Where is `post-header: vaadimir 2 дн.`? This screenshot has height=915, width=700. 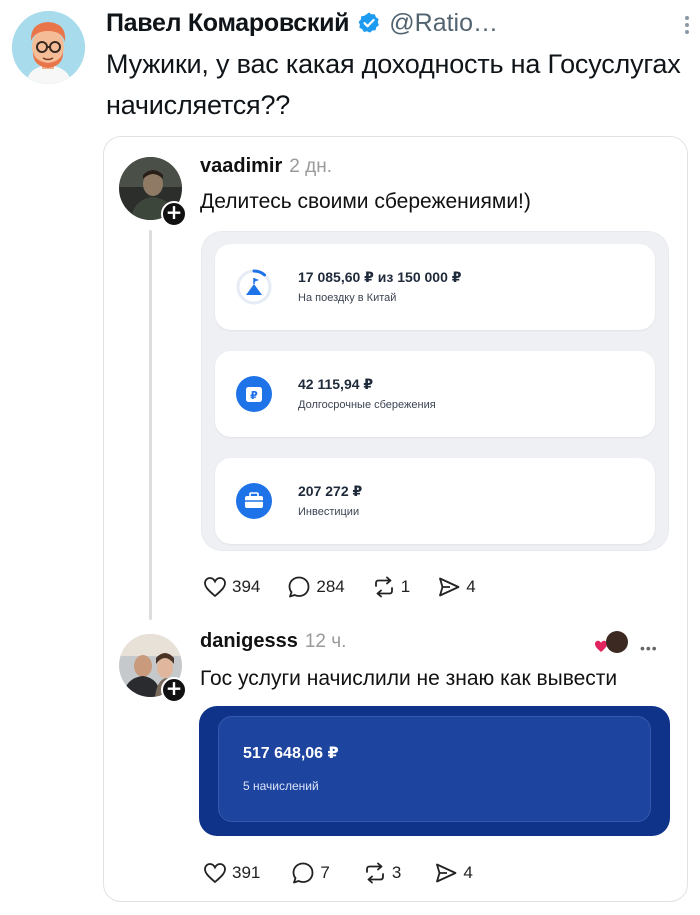 post-header: vaadimir 2 дн. is located at coordinates (266, 166).